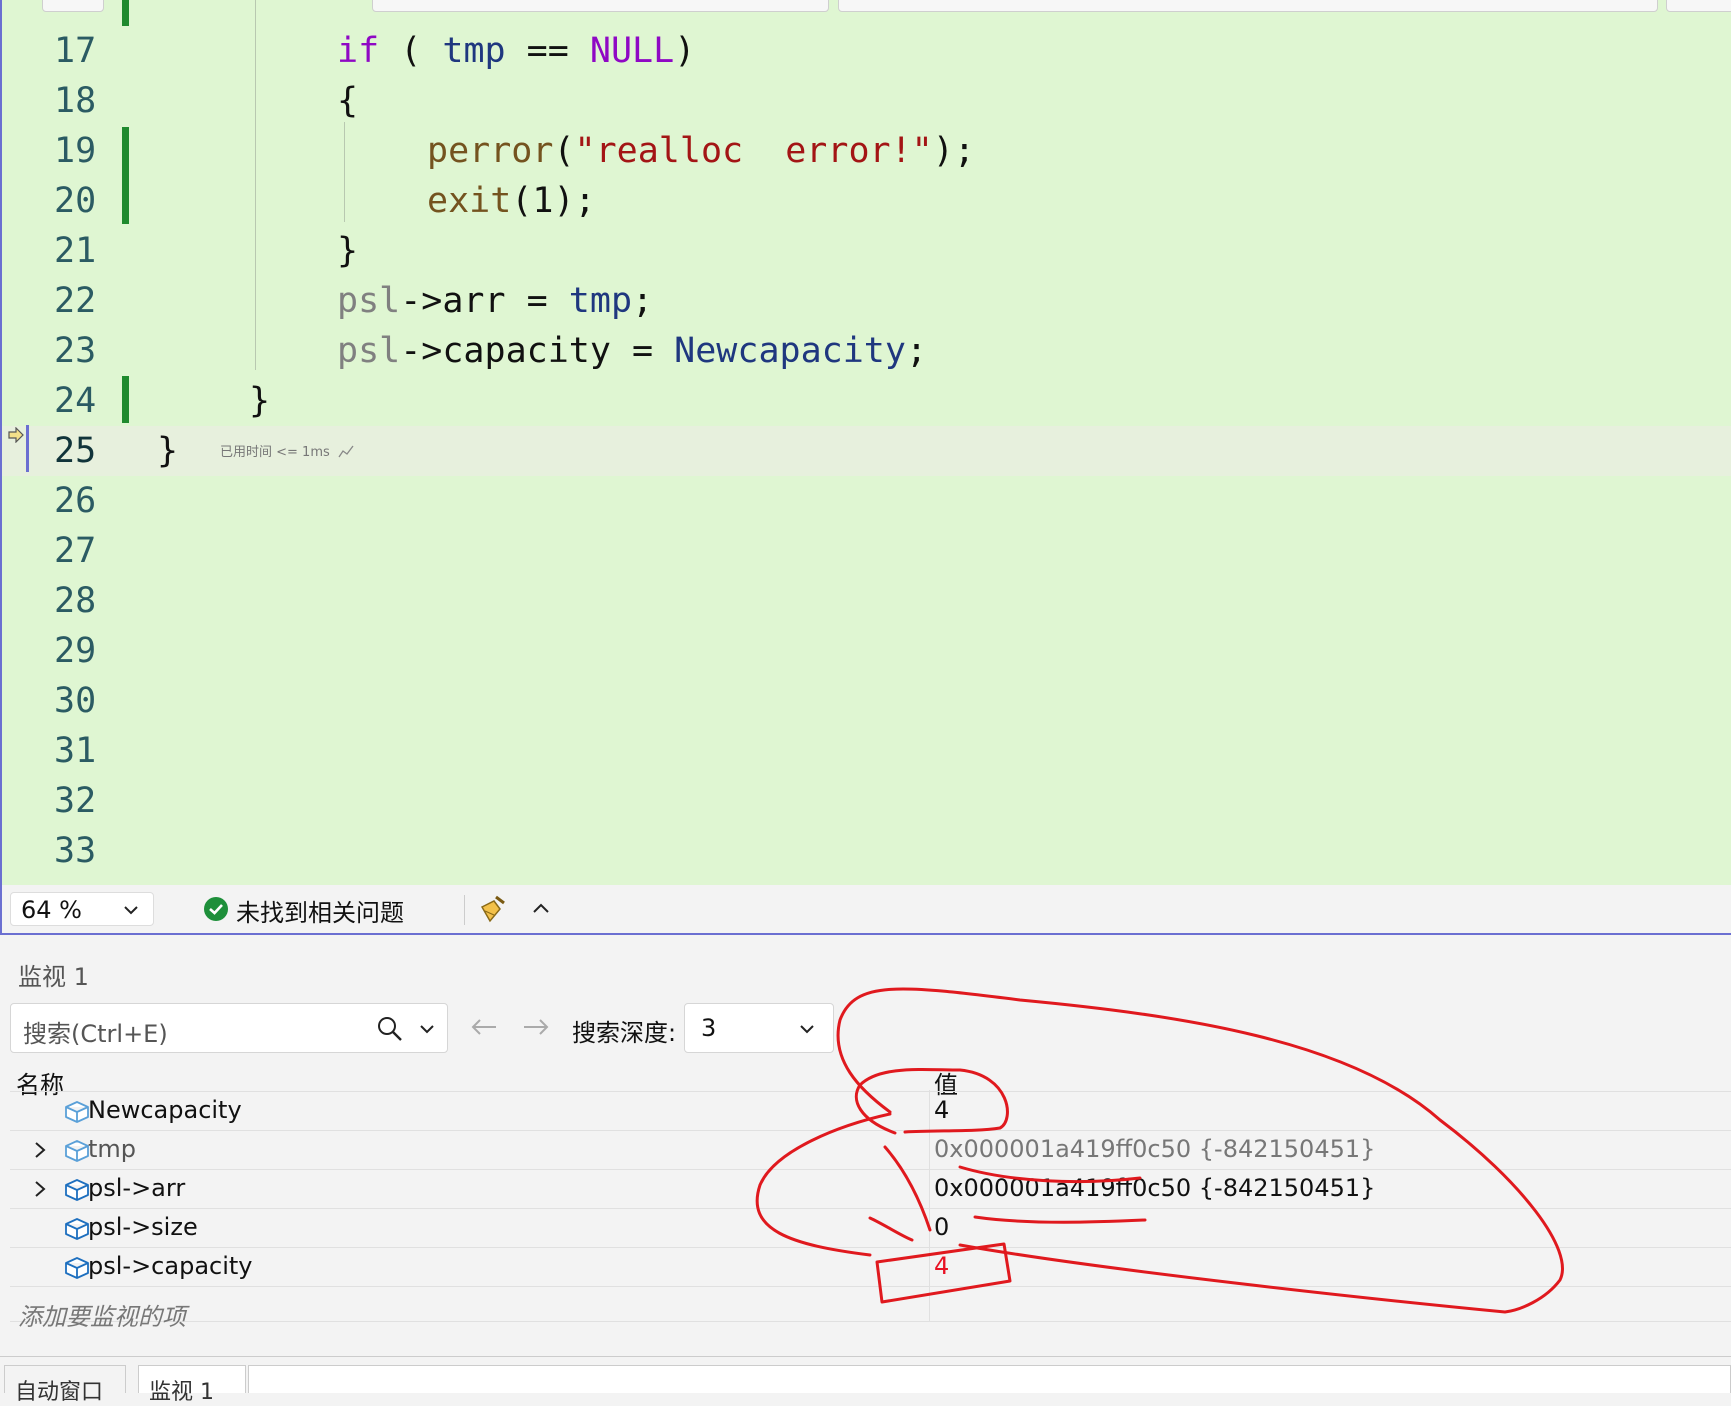  Describe the element at coordinates (75, 551) in the screenshot. I see `line-number: 27` at that location.